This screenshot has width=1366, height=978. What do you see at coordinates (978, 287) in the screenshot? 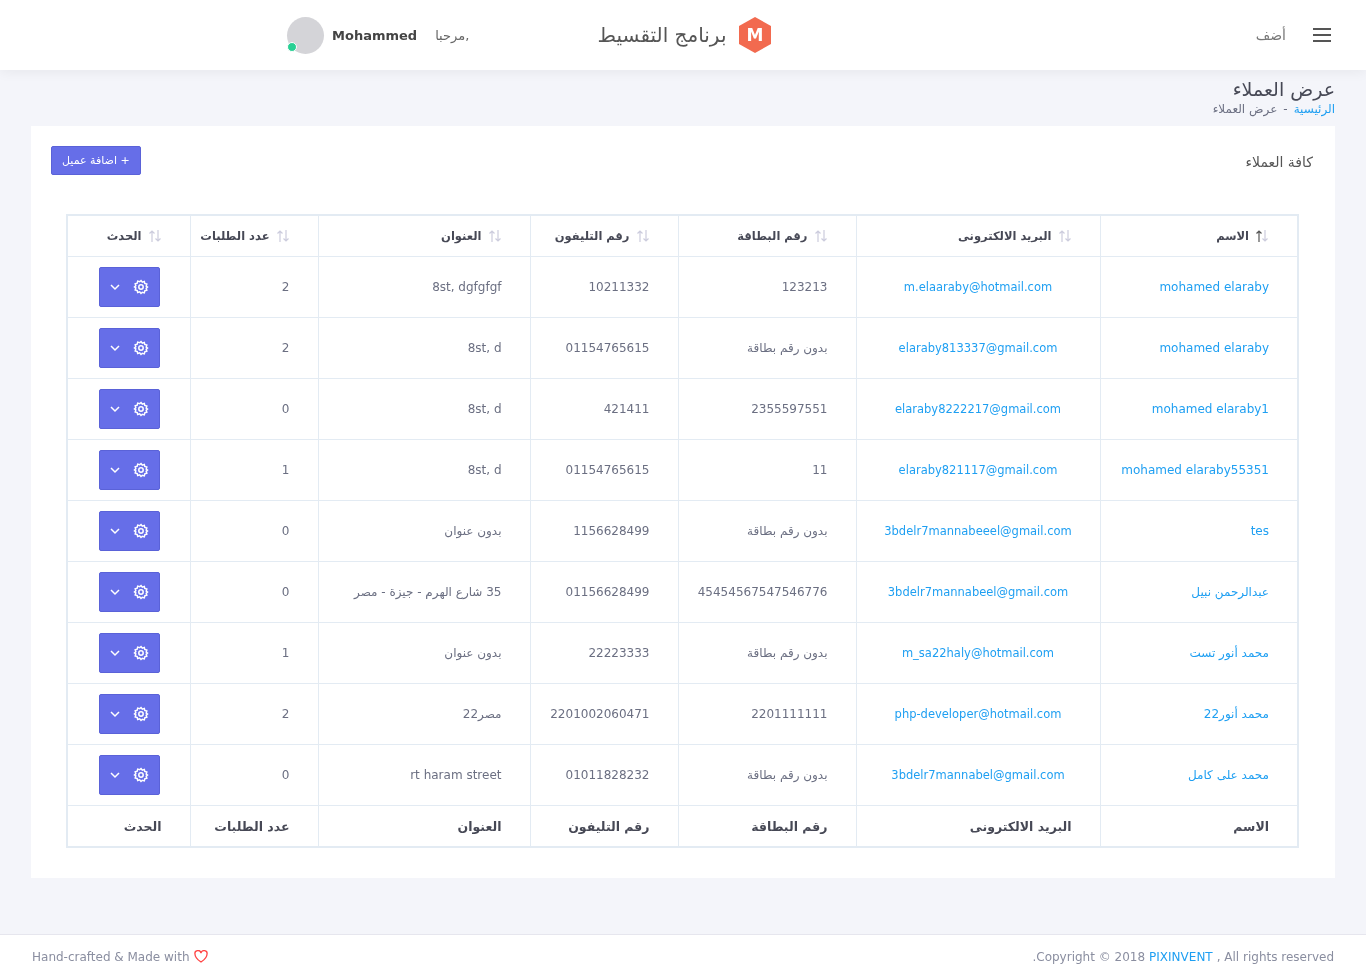
I see `email-link: m.elaaraby@hotmail.com` at bounding box center [978, 287].